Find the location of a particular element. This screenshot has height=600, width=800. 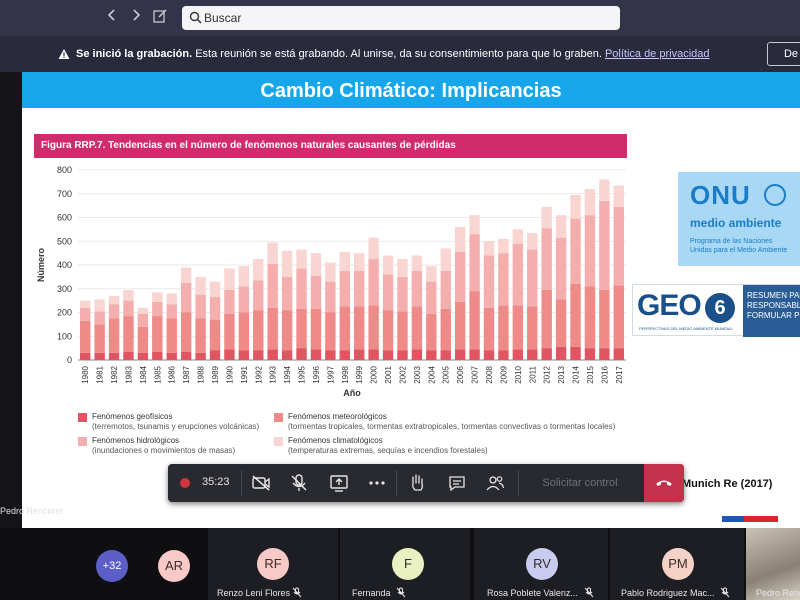

presenter-name: Pedro Rencoret is located at coordinates (32, 511).